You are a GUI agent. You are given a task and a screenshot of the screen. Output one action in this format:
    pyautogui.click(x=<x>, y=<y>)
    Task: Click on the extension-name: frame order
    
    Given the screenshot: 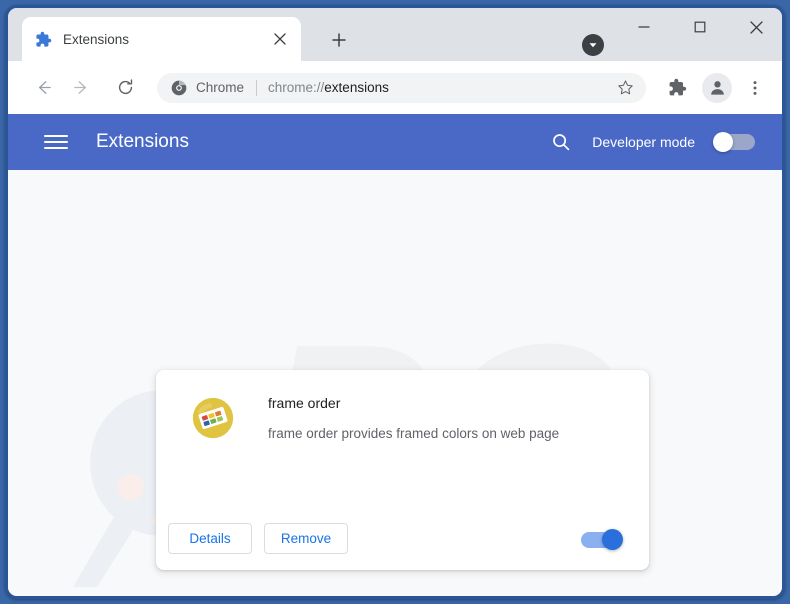 What is the action you would take?
    pyautogui.click(x=304, y=403)
    